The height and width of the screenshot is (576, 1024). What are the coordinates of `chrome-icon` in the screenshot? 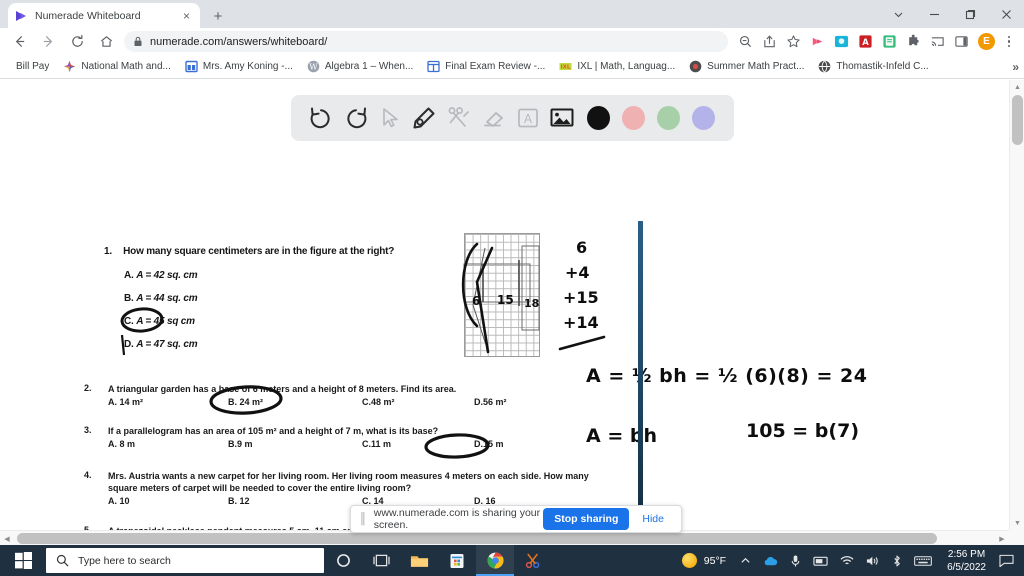 It's located at (495, 560).